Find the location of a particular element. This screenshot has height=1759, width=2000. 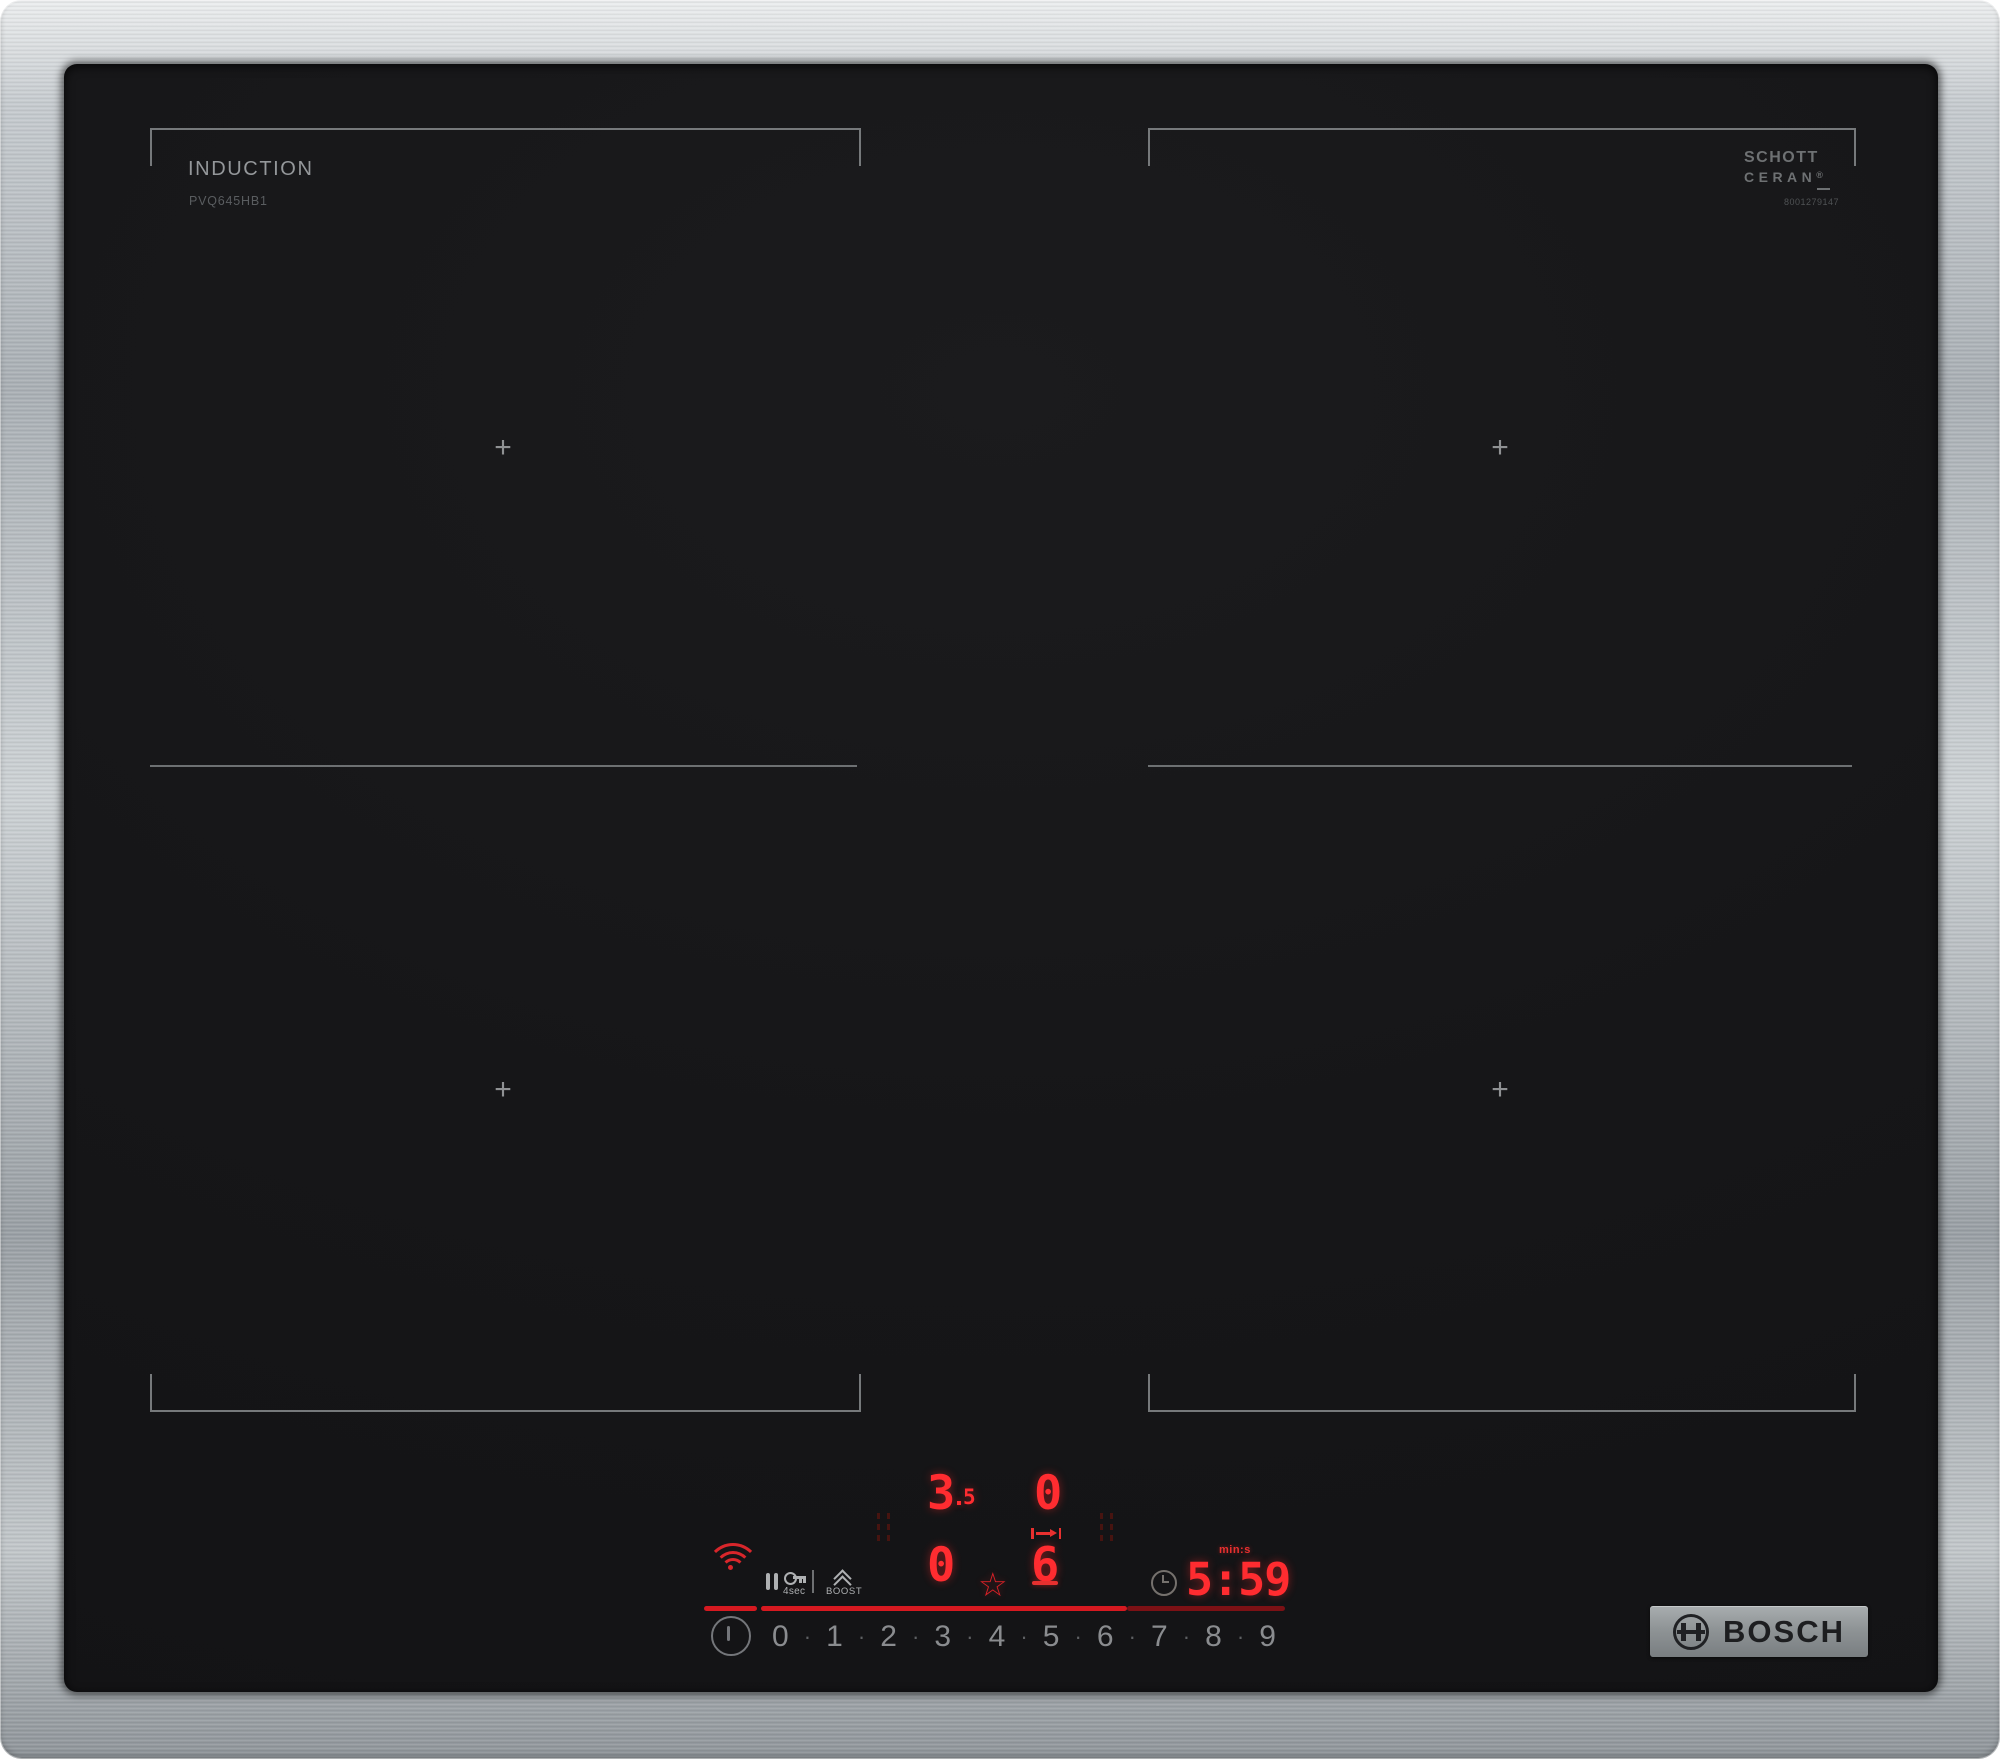

display-level-left-rear: 3 is located at coordinates (941, 1493).